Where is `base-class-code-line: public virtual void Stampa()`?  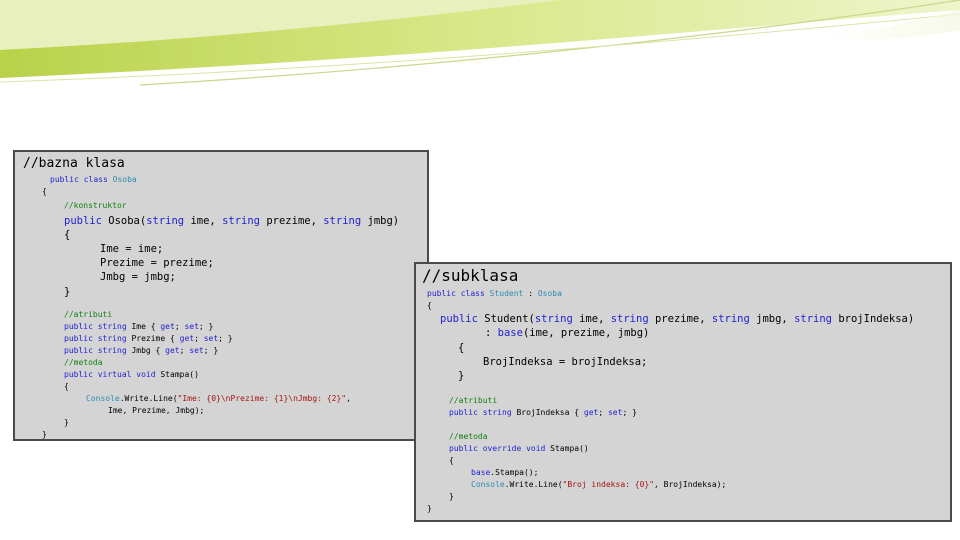 base-class-code-line: public virtual void Stampa() is located at coordinates (131, 375).